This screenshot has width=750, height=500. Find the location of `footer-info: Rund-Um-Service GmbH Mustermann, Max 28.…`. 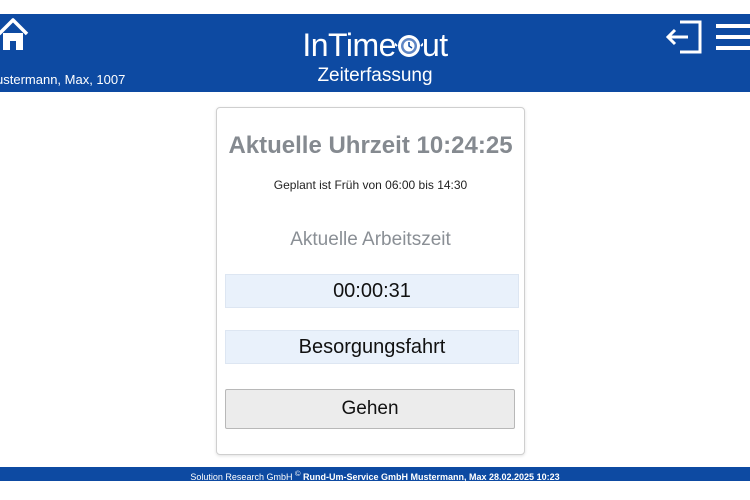

footer-info: Rund-Um-Service GmbH Mustermann, Max 28.… is located at coordinates (430, 477).